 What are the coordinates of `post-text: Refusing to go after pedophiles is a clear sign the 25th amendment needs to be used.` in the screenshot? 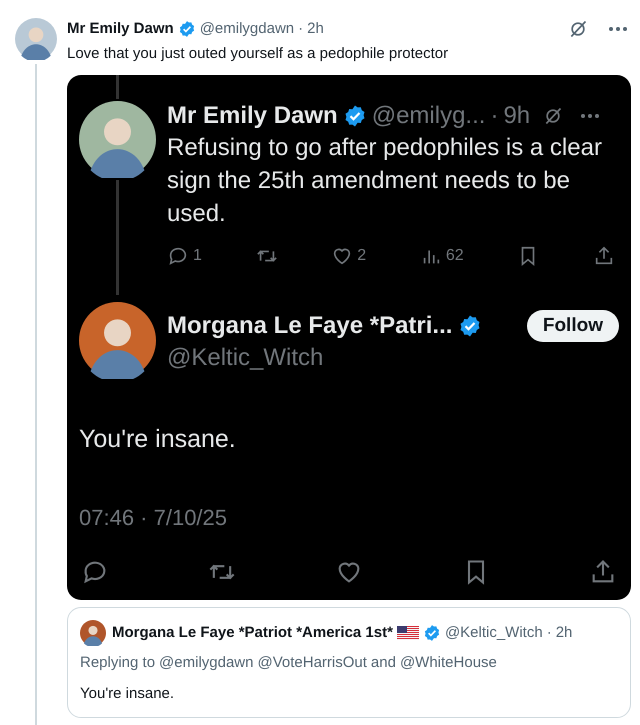 It's located at (385, 181).